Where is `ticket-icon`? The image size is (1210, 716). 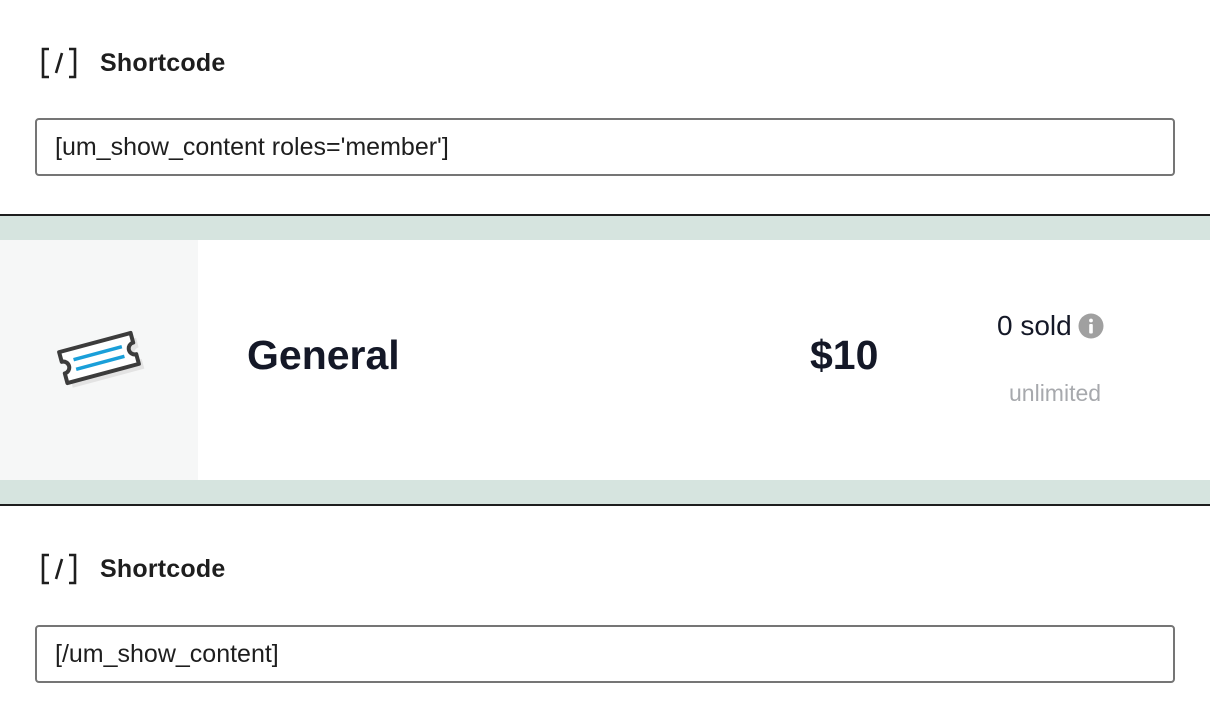
ticket-icon is located at coordinates (99, 360).